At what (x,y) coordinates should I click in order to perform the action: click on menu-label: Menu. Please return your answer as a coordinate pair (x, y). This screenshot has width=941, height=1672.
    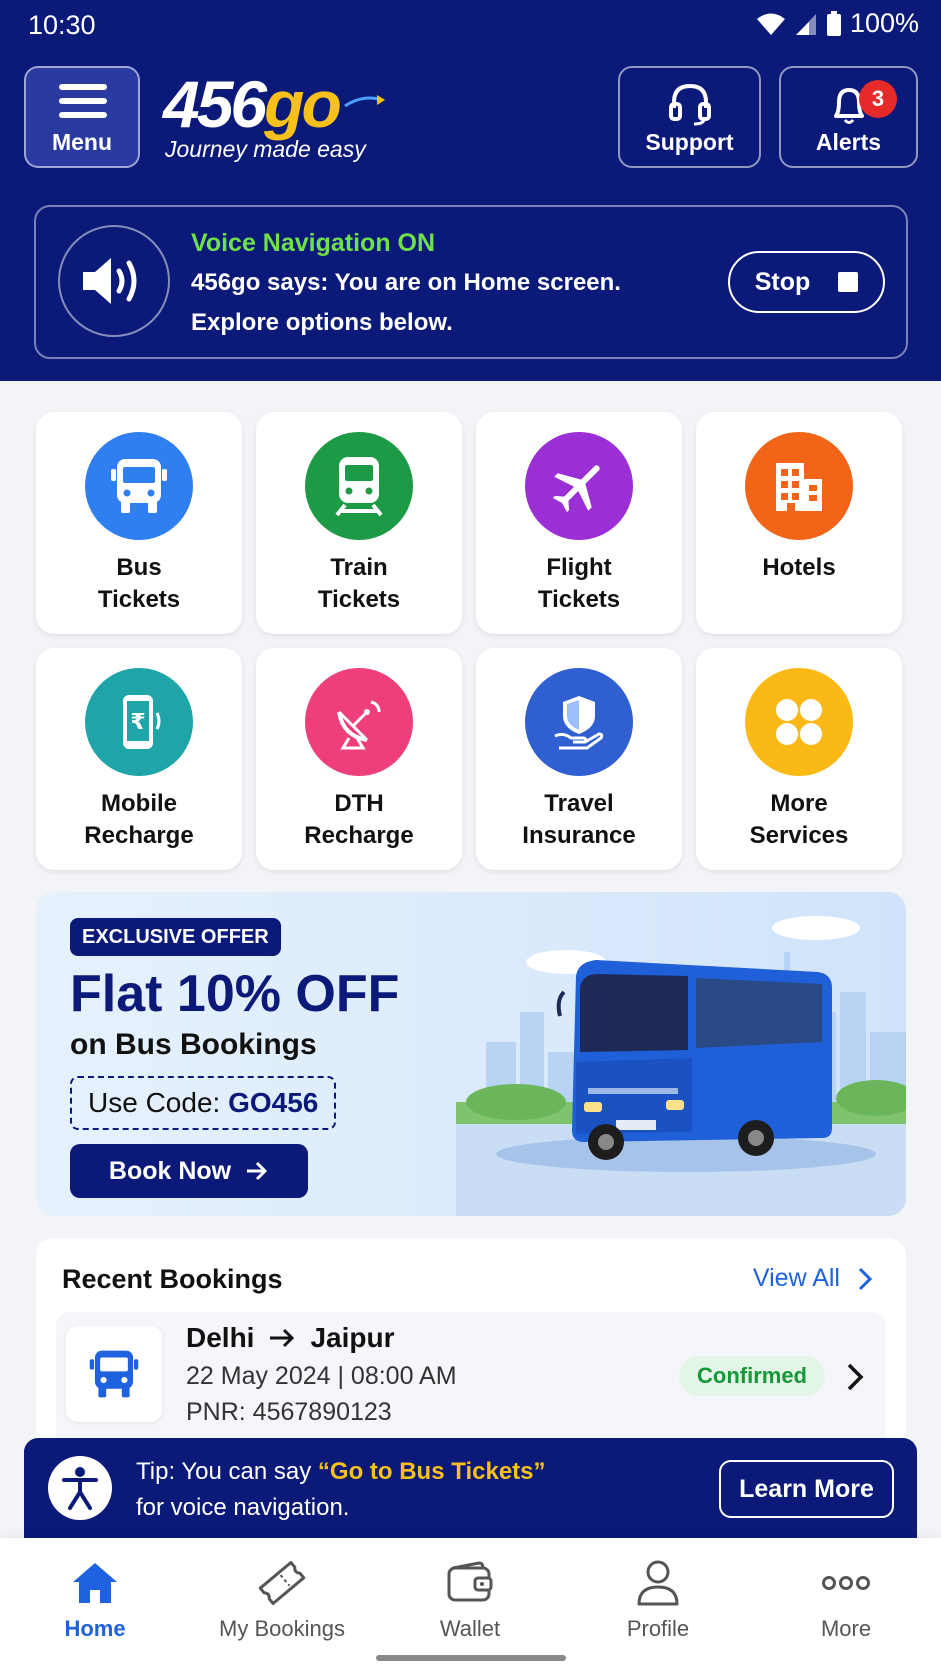
    Looking at the image, I should click on (82, 142).